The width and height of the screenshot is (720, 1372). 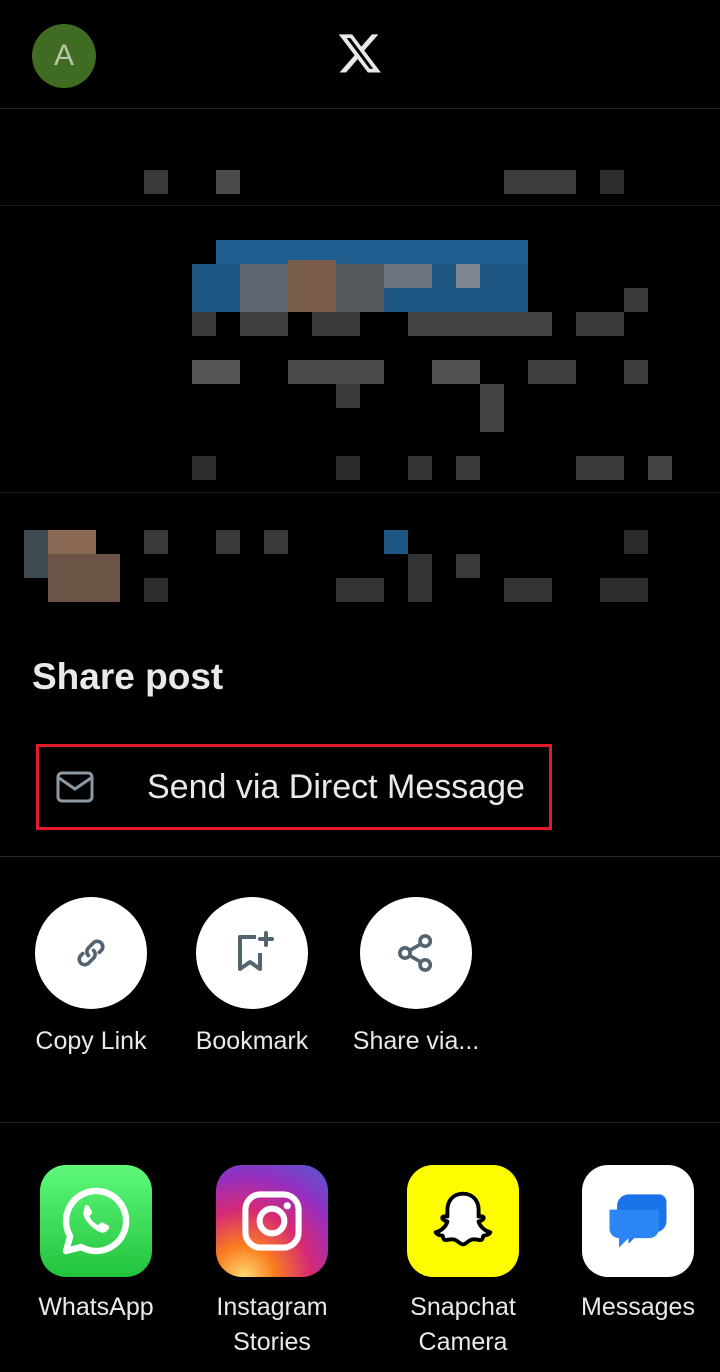 I want to click on avatar: A, so click(x=64, y=56).